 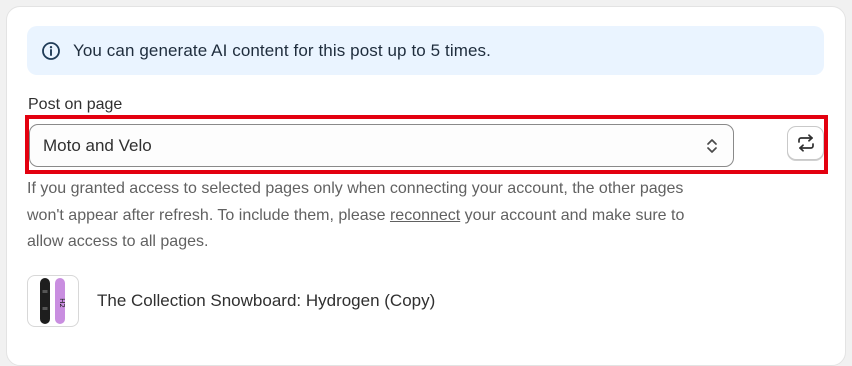 What do you see at coordinates (381, 145) in the screenshot?
I see `page-select: Moto and Velo` at bounding box center [381, 145].